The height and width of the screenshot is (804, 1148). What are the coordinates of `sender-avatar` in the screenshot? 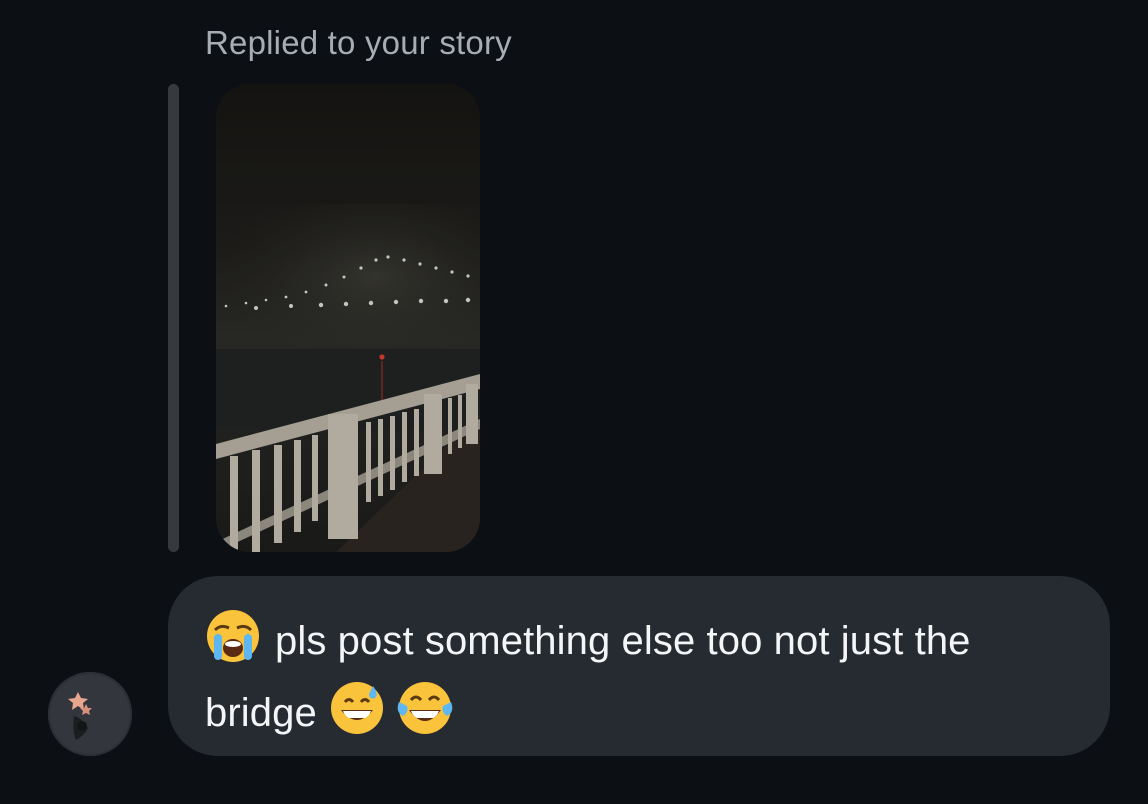 It's located at (90, 714).